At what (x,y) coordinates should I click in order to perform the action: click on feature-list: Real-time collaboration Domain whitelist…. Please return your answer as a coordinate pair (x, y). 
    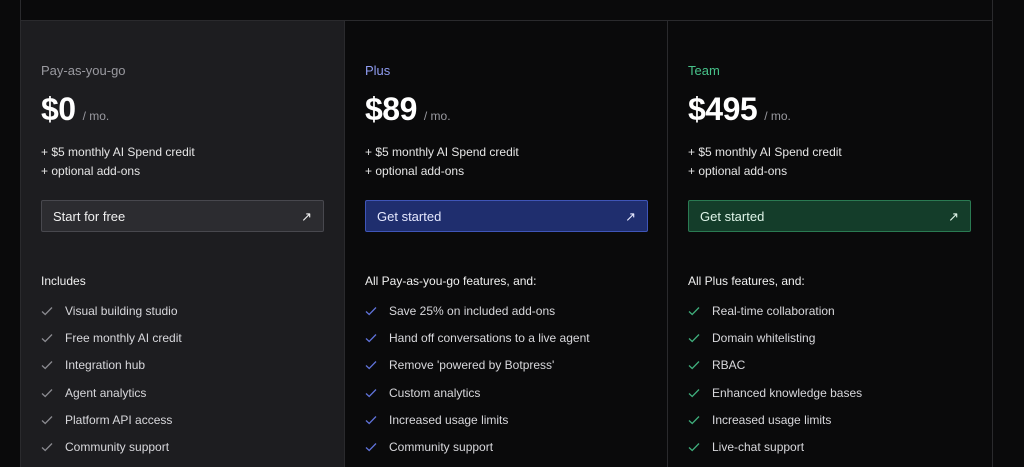
    Looking at the image, I should click on (775, 379).